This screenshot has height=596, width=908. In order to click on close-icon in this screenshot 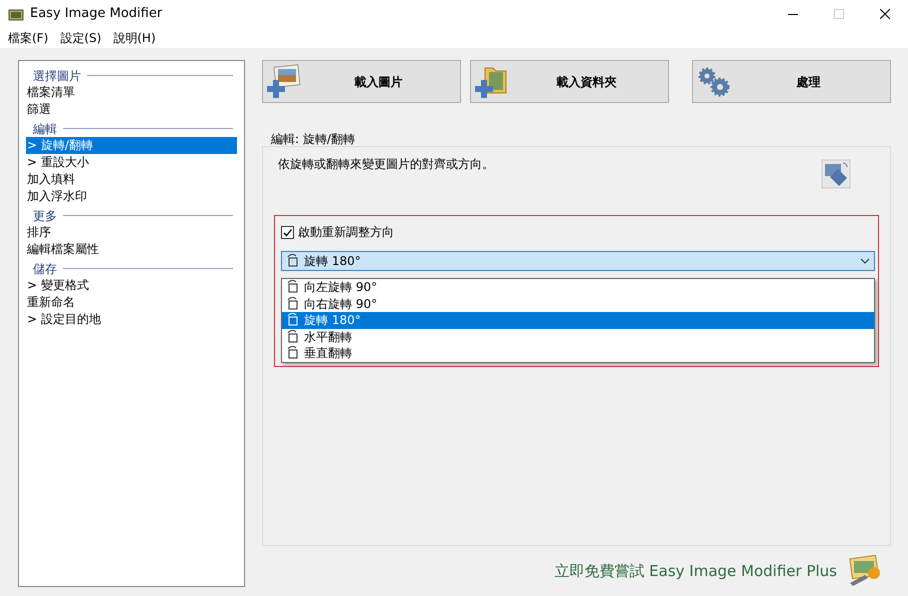, I will do `click(885, 14)`.